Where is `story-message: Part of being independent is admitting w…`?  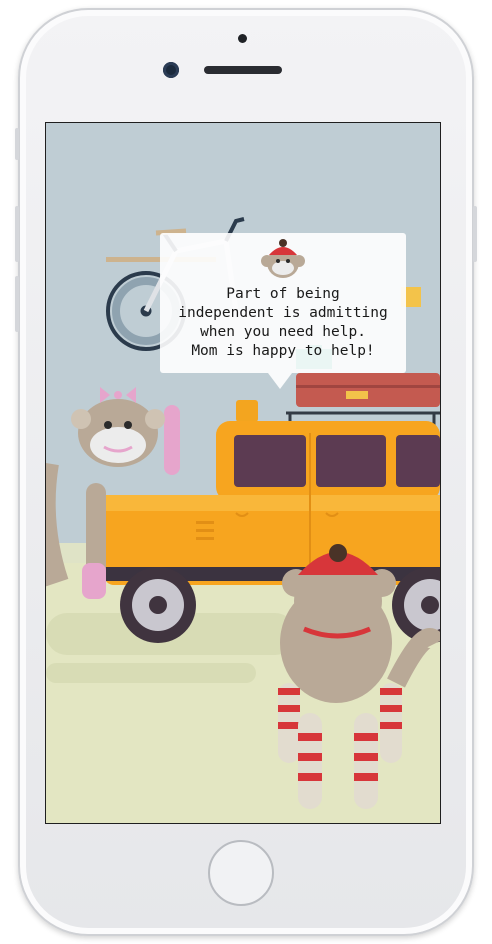 story-message: Part of being independent is admitting w… is located at coordinates (283, 323).